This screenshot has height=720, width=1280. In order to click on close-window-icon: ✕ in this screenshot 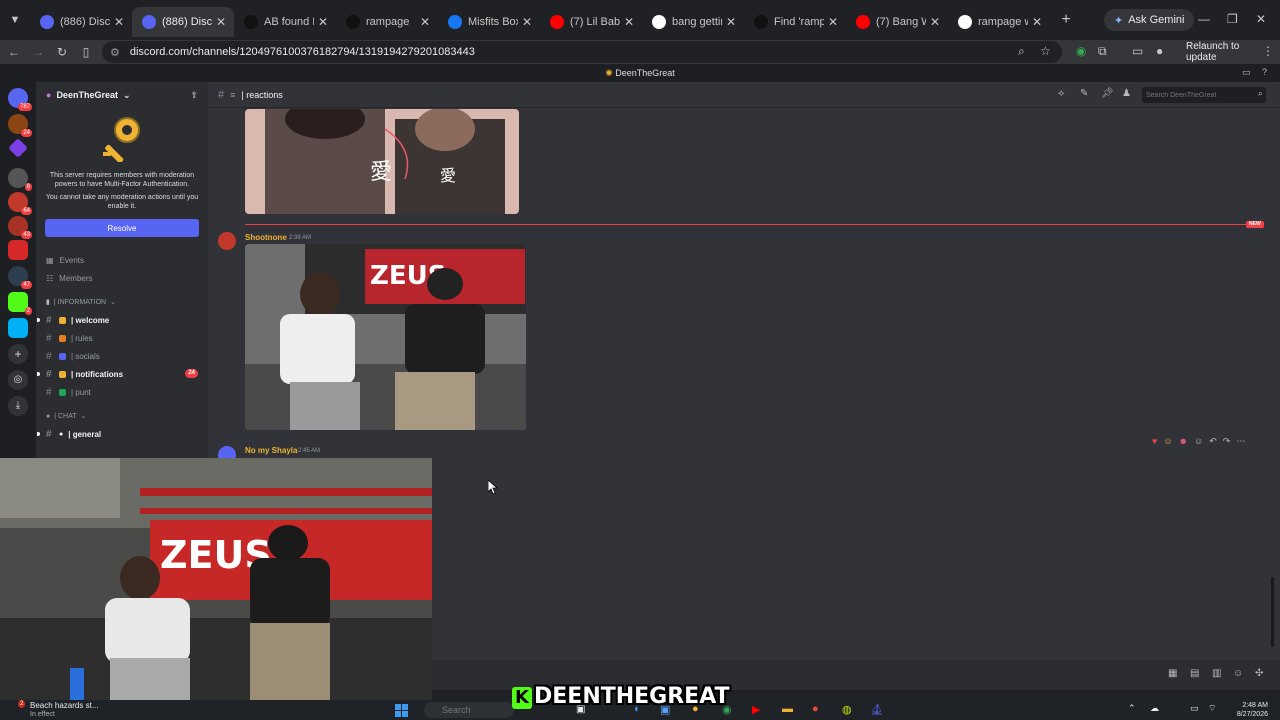, I will do `click(1261, 19)`.